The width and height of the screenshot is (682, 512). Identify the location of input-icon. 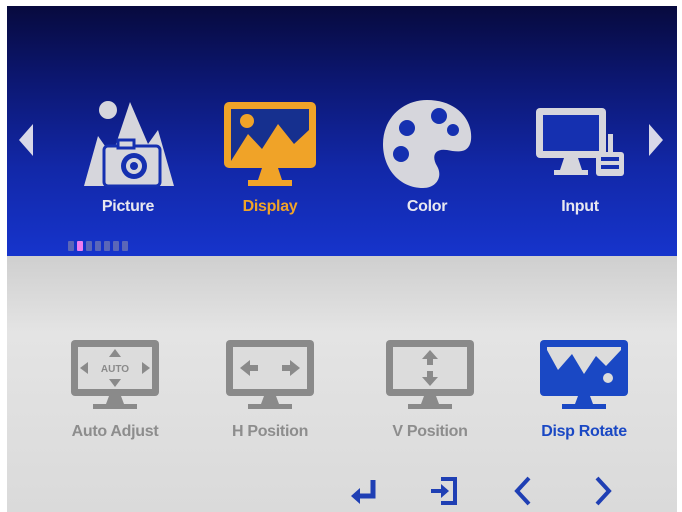
(580, 142).